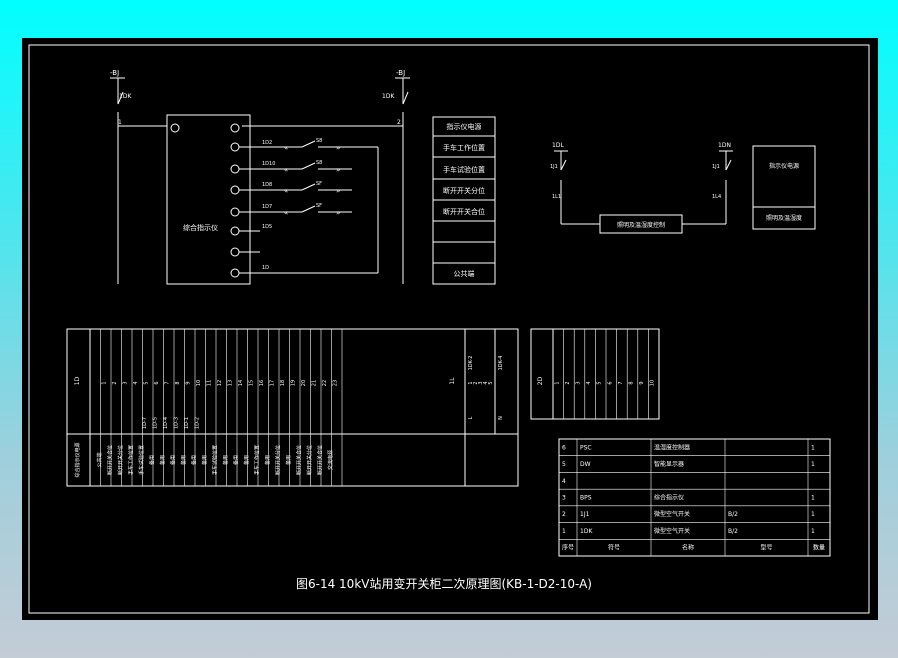 The width and height of the screenshot is (898, 658). I want to click on terminal-desc: 公共端, so click(99, 459).